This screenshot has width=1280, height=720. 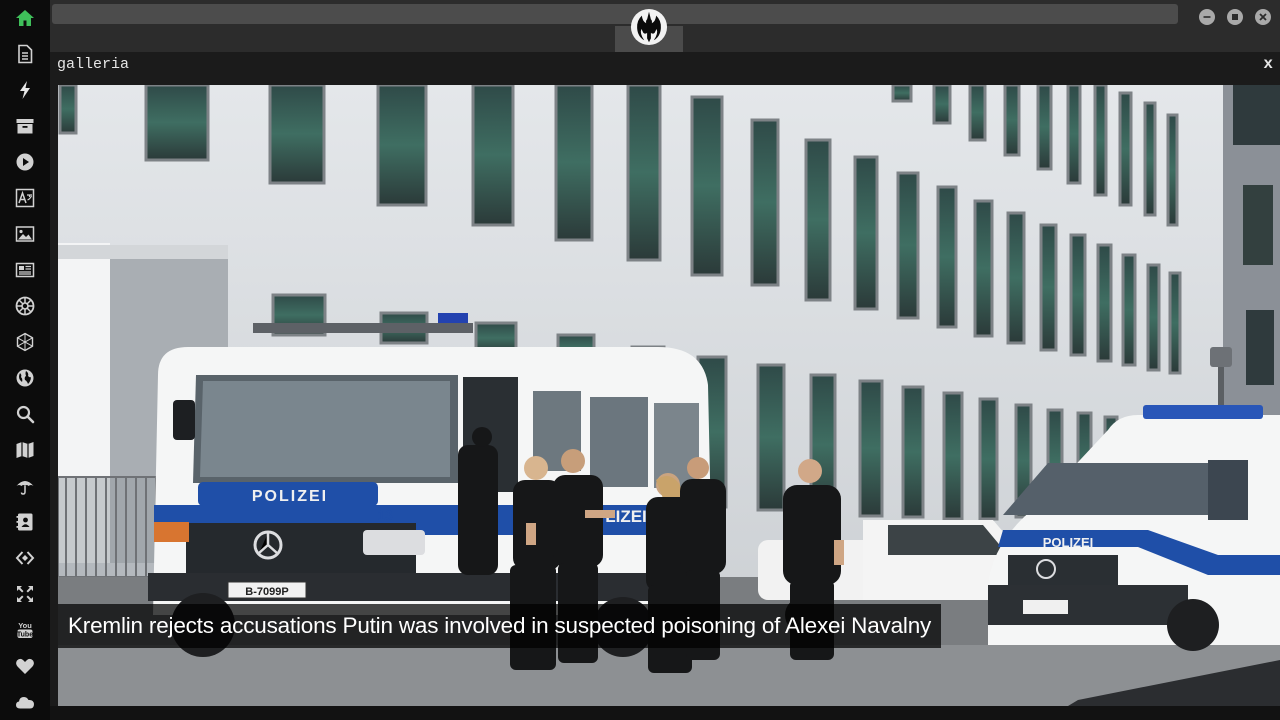 What do you see at coordinates (649, 27) in the screenshot?
I see `rebel-alliance-icon` at bounding box center [649, 27].